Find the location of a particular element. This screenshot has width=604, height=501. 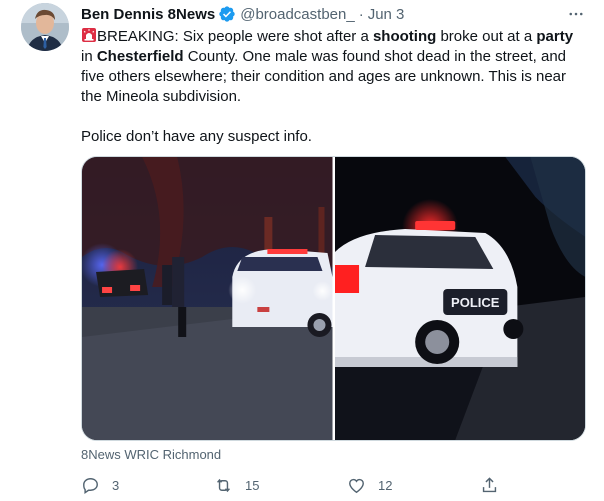

photo2-vehicle-text: POLICE is located at coordinates (475, 302).